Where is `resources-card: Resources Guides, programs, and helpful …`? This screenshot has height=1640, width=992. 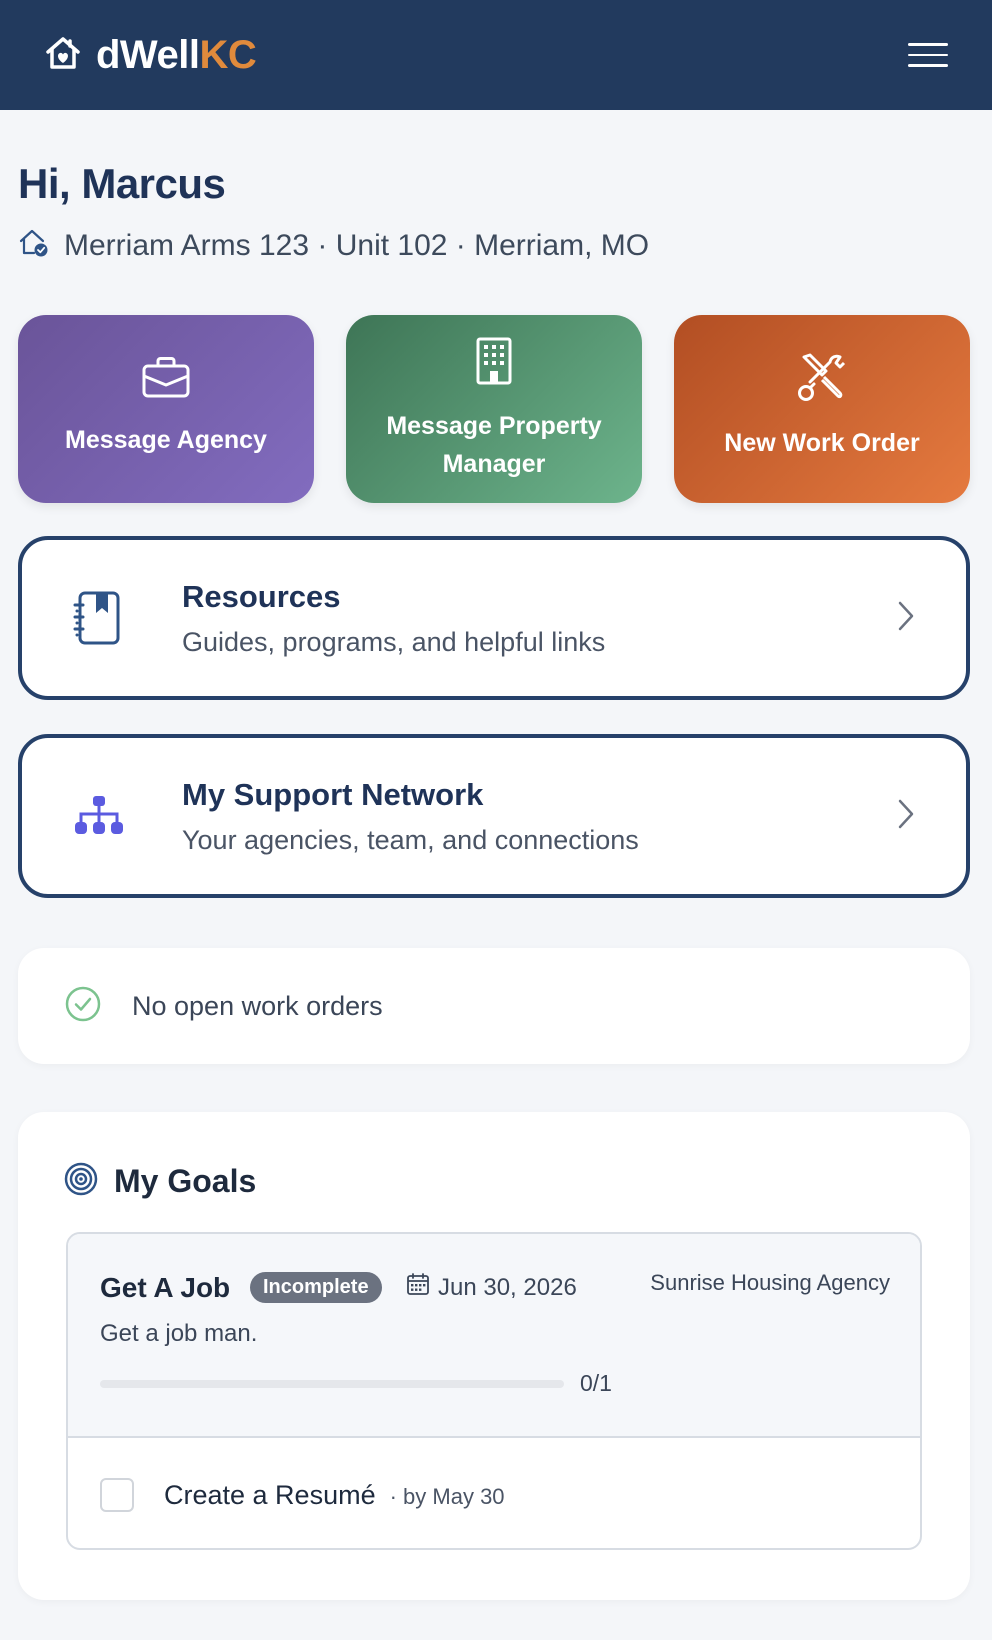
resources-card: Resources Guides, programs, and helpful … is located at coordinates (494, 618).